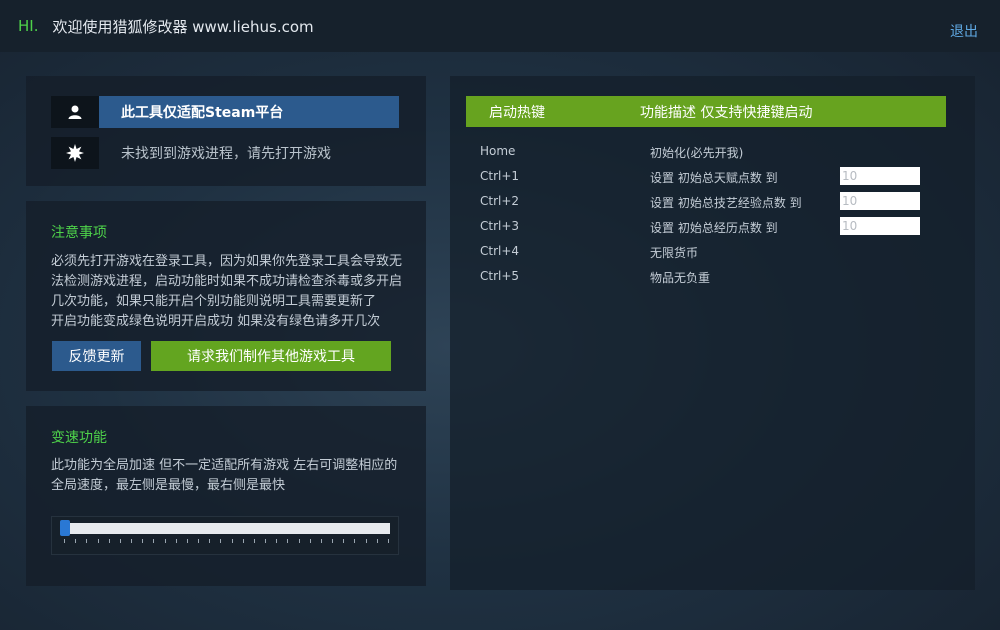 This screenshot has height=630, width=1000. I want to click on slider-ticks, so click(226, 542).